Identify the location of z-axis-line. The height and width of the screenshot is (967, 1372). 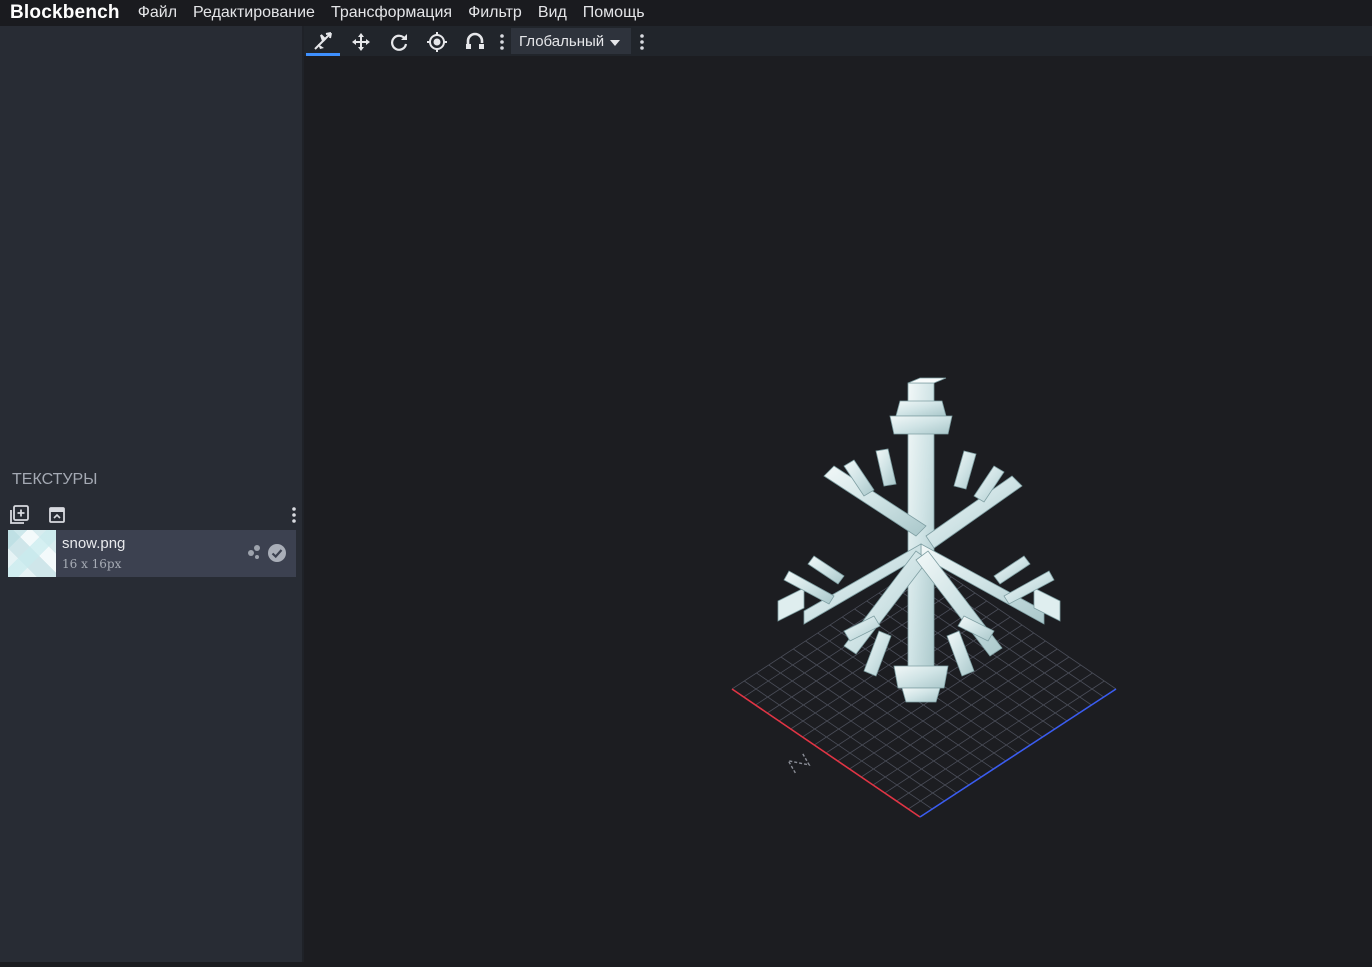
(1018, 753).